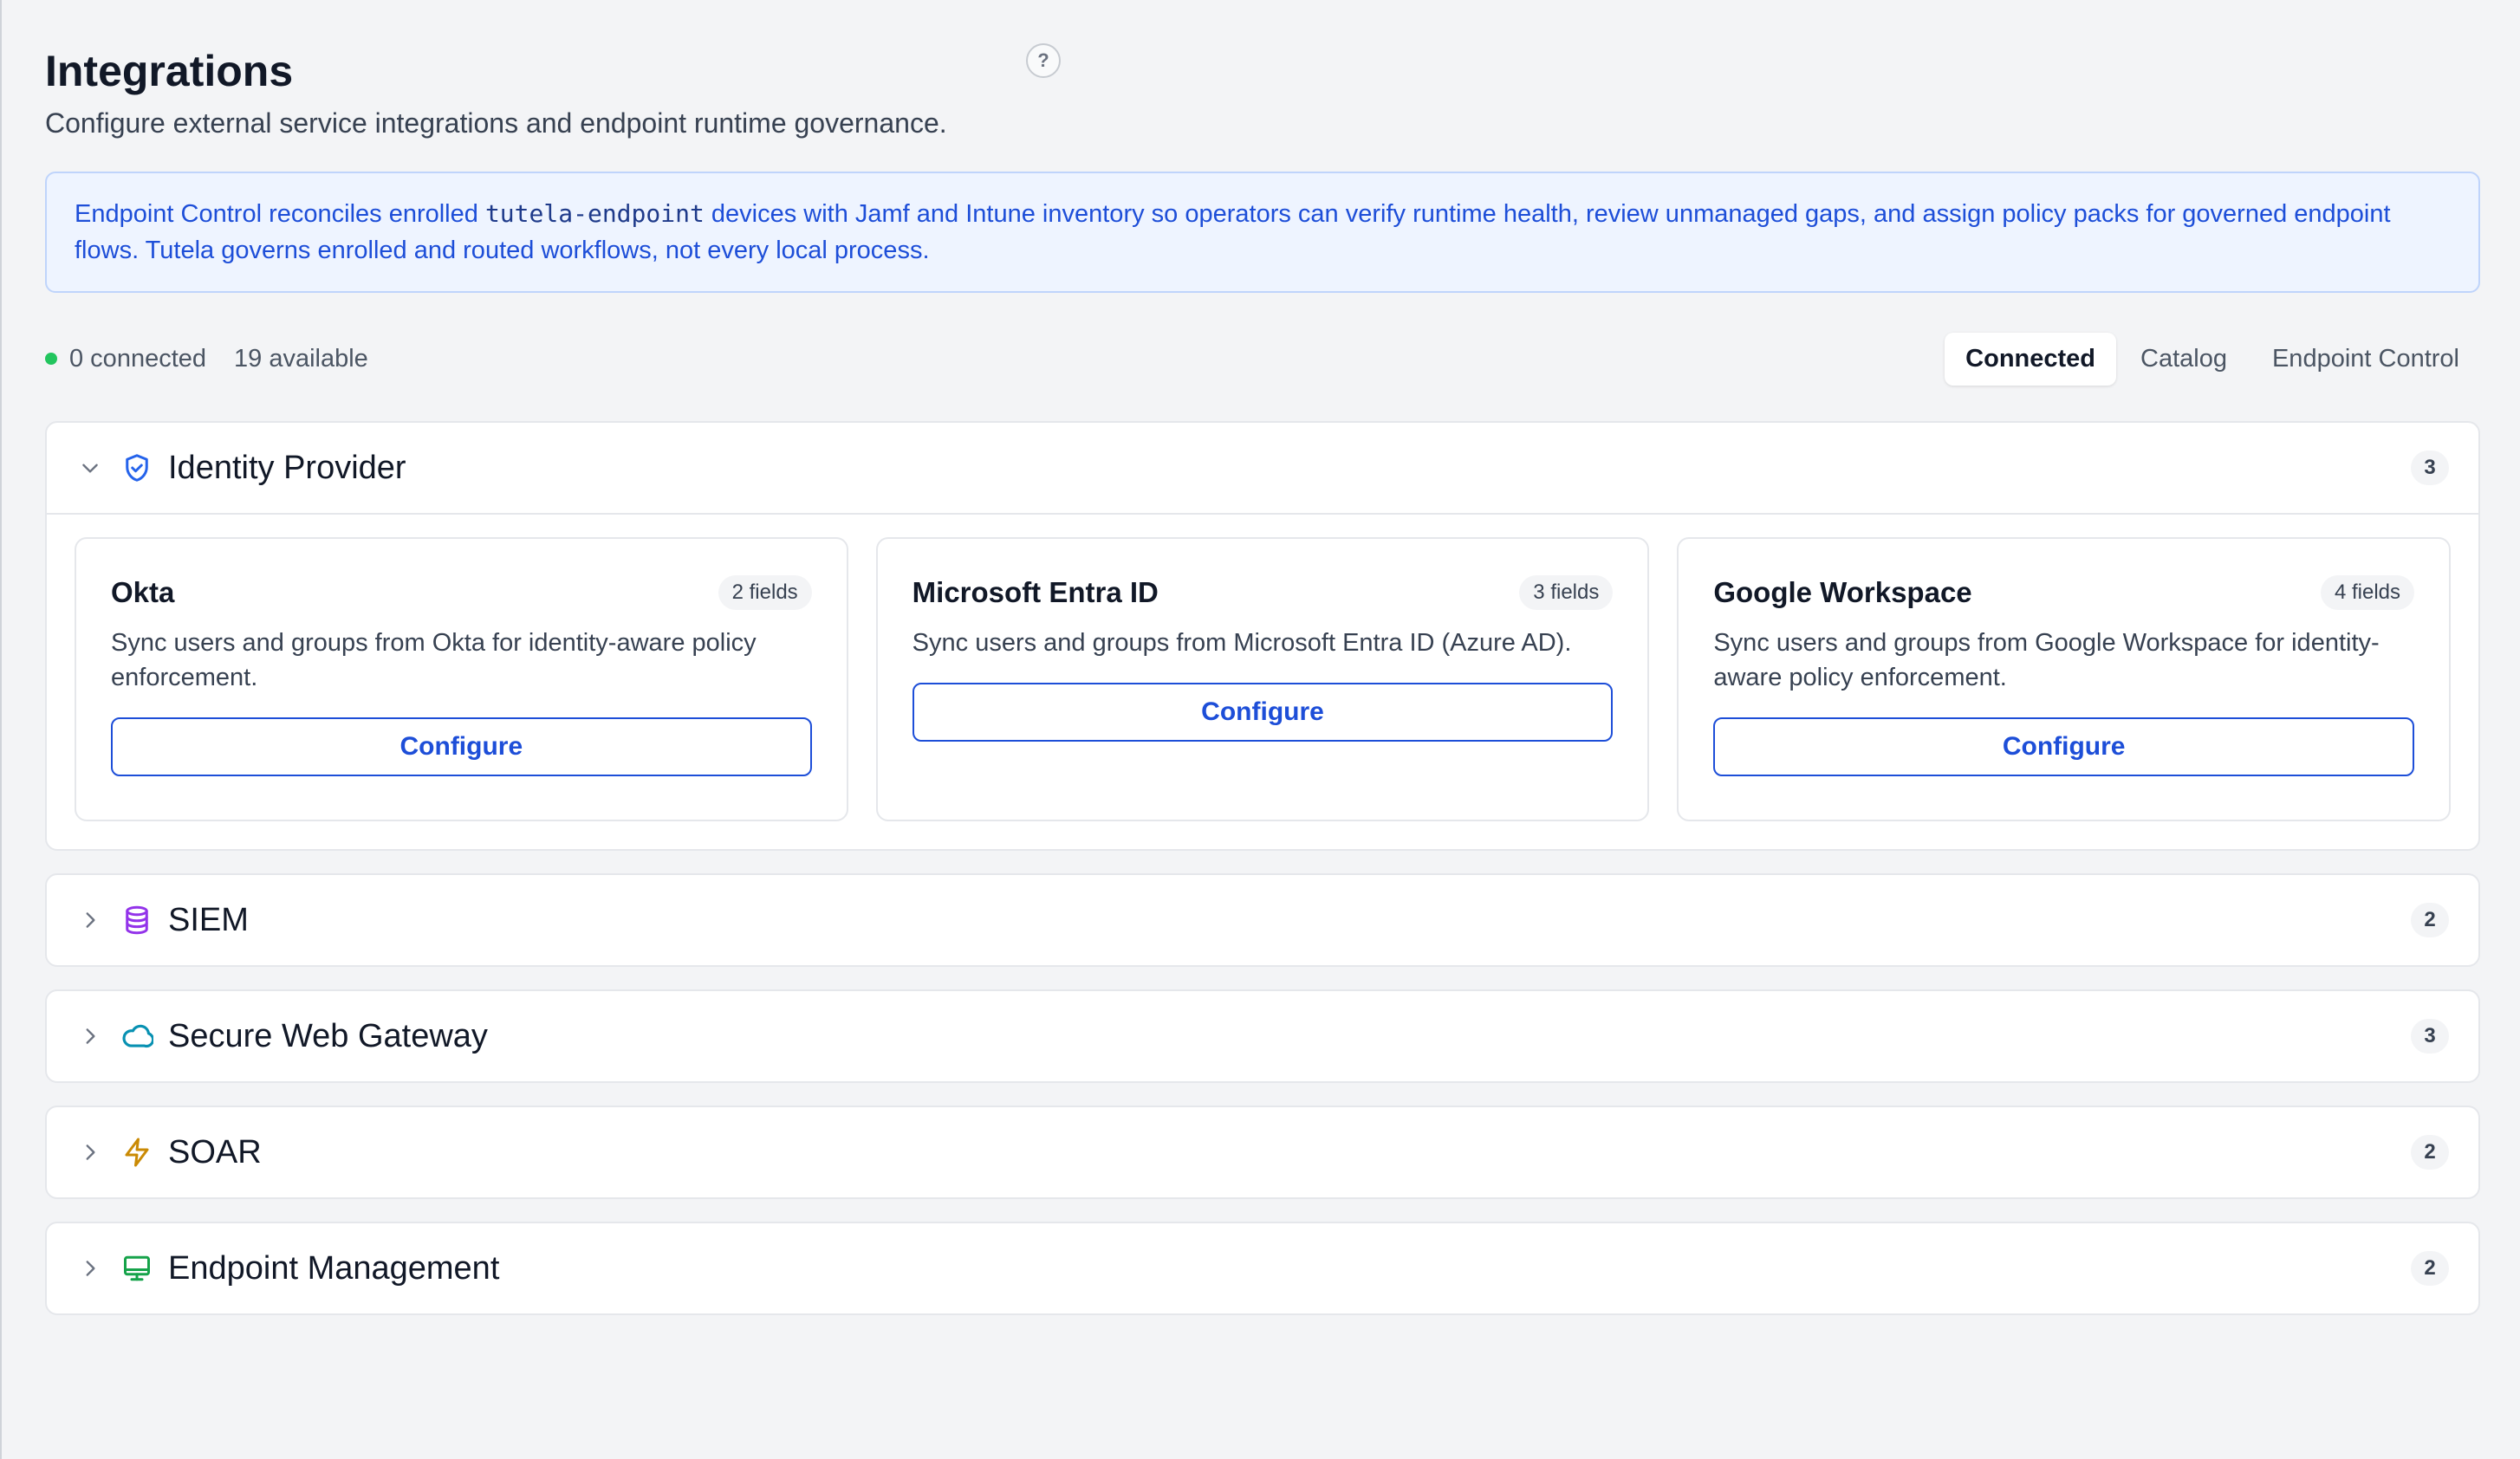 This screenshot has height=1459, width=2520. Describe the element at coordinates (2365, 359) in the screenshot. I see `tab-endpoint-control: Endpoint Control` at that location.